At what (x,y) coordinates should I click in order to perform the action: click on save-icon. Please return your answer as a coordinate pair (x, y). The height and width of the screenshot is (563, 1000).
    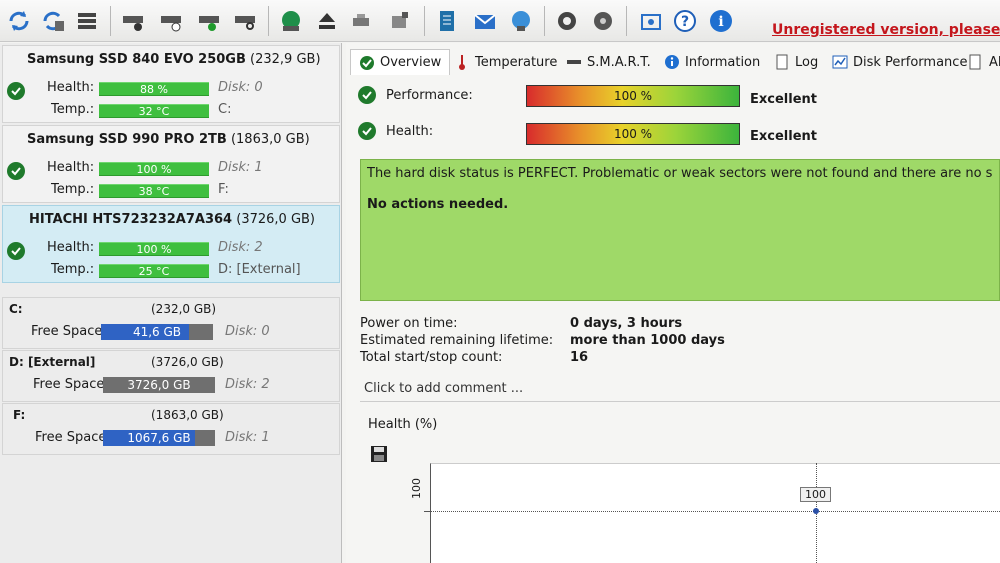
    Looking at the image, I should click on (379, 454).